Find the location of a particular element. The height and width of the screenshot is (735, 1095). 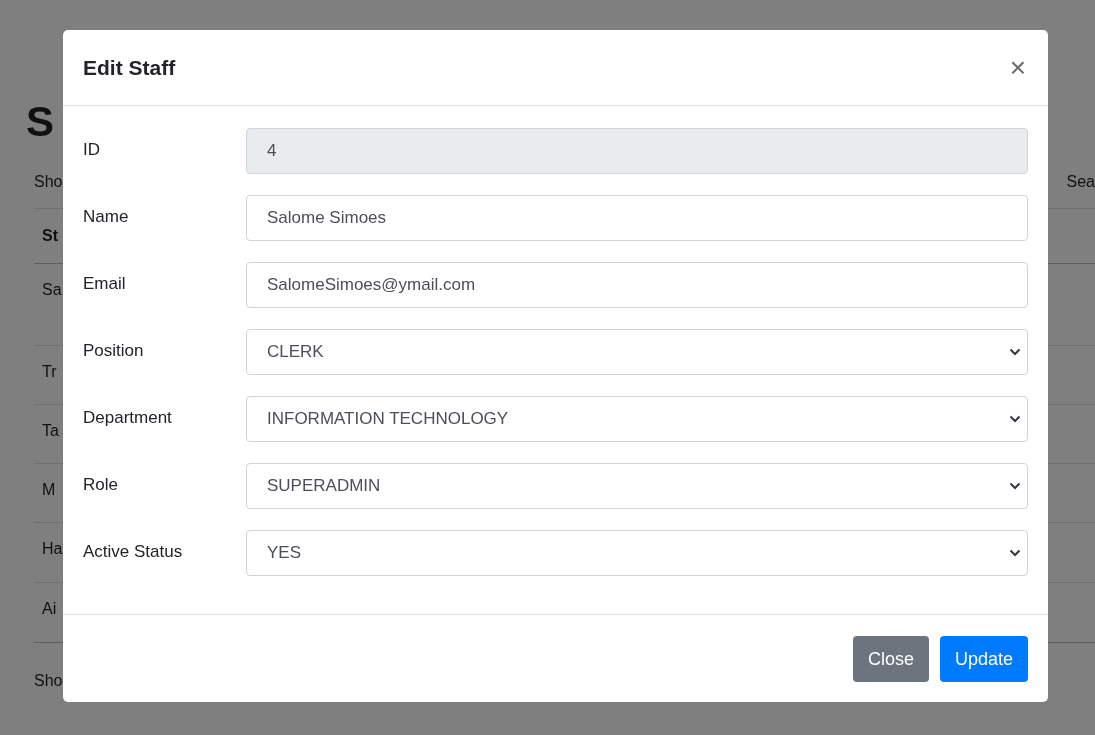

field-label: Department is located at coordinates (128, 417).